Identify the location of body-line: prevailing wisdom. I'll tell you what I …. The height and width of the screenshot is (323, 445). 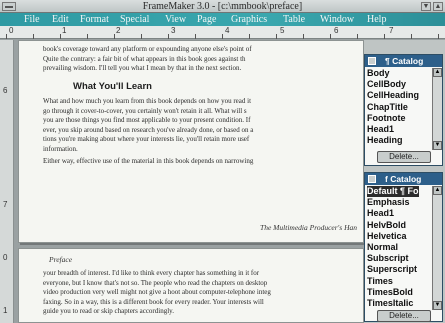
(194, 69).